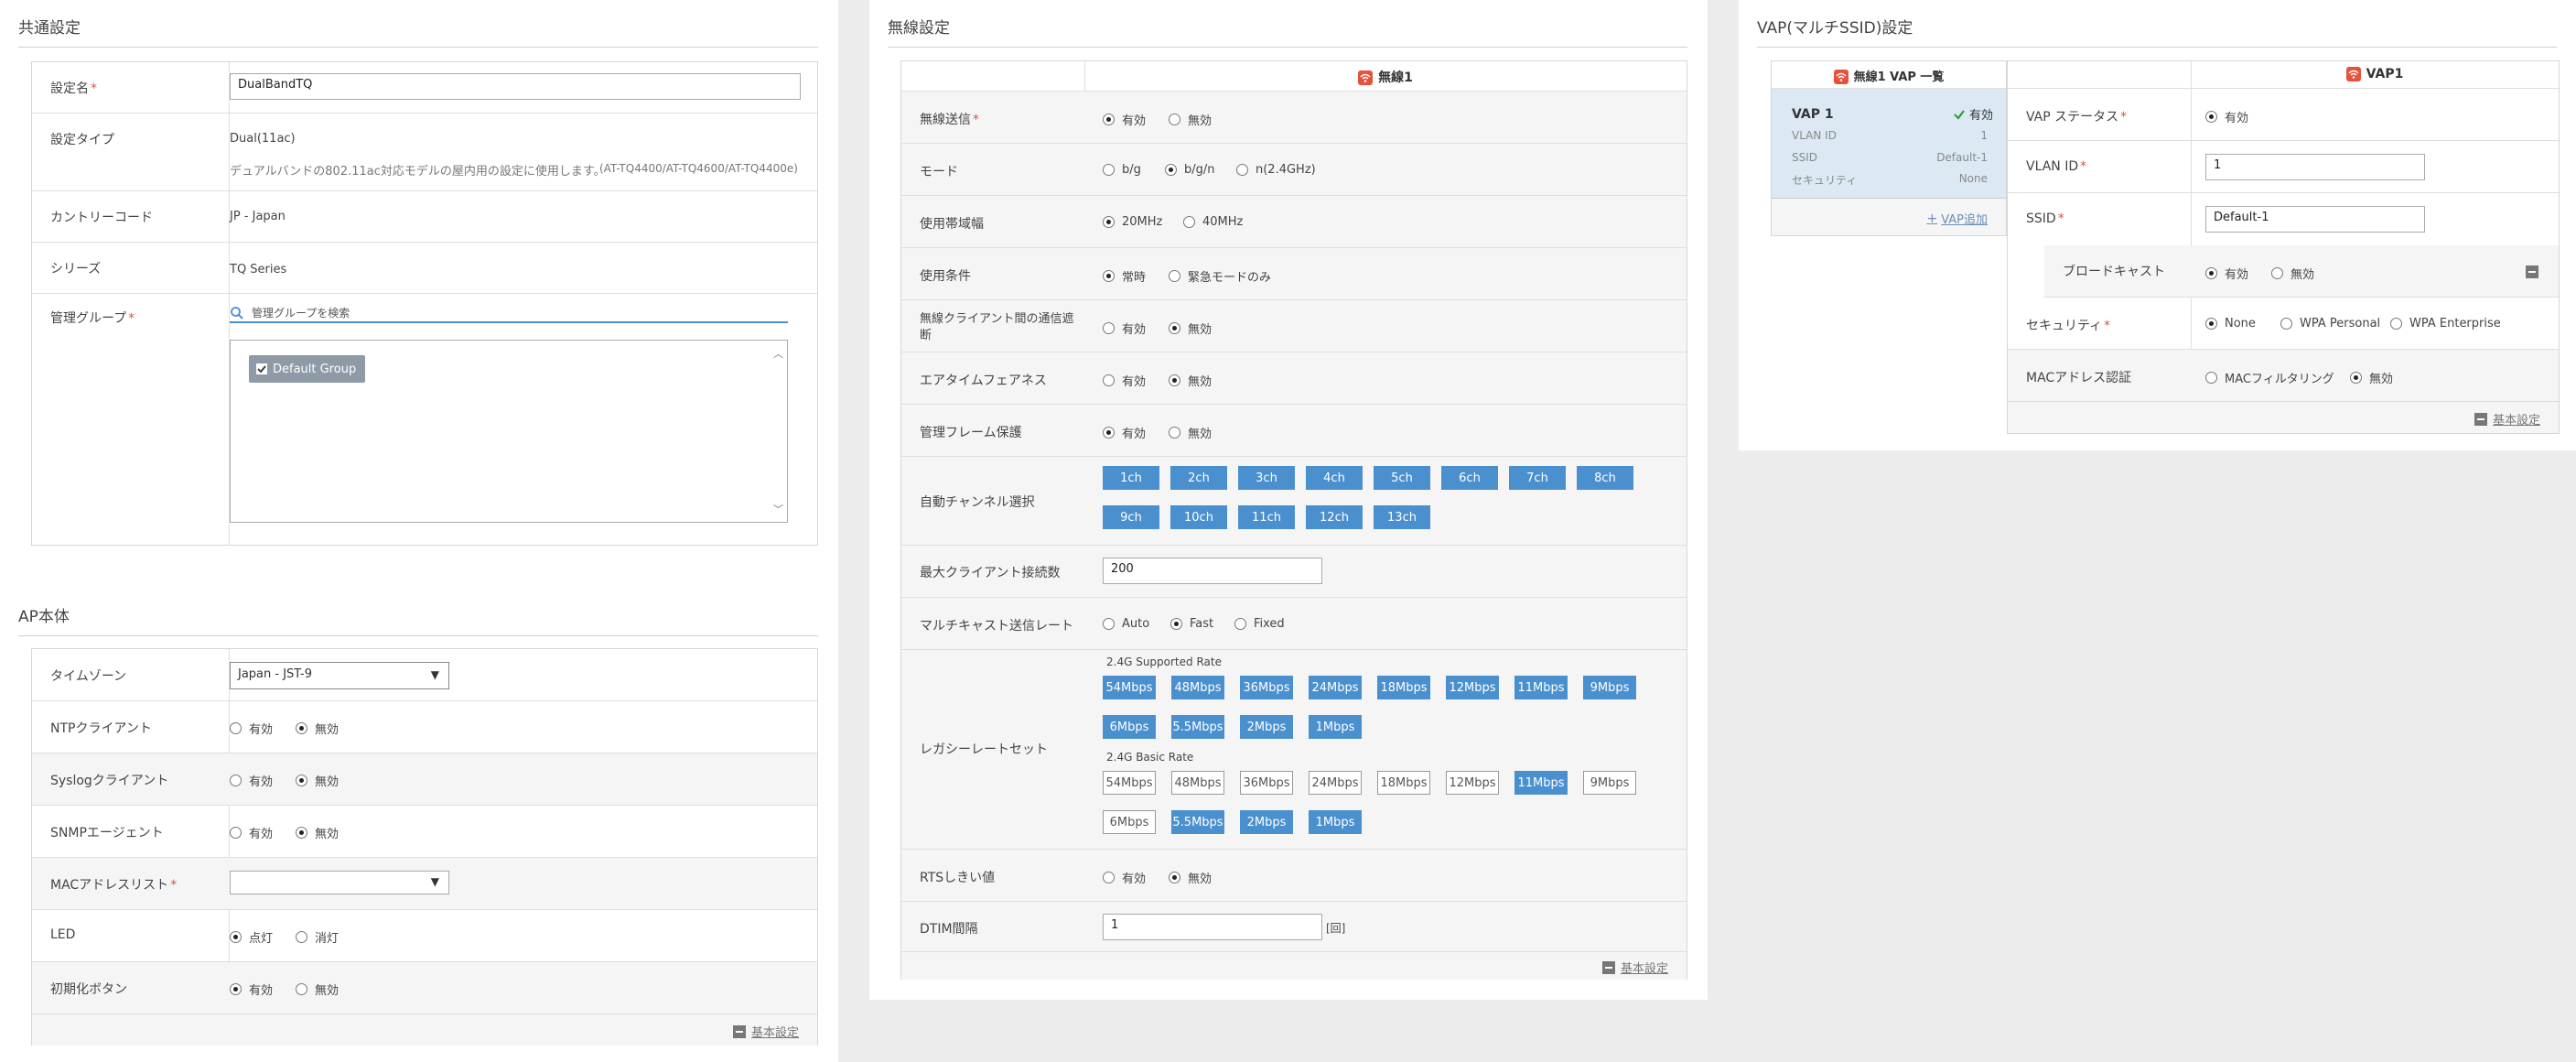  Describe the element at coordinates (1124, 432) in the screenshot. I see `mgmt-enabled-radio: 有効` at that location.